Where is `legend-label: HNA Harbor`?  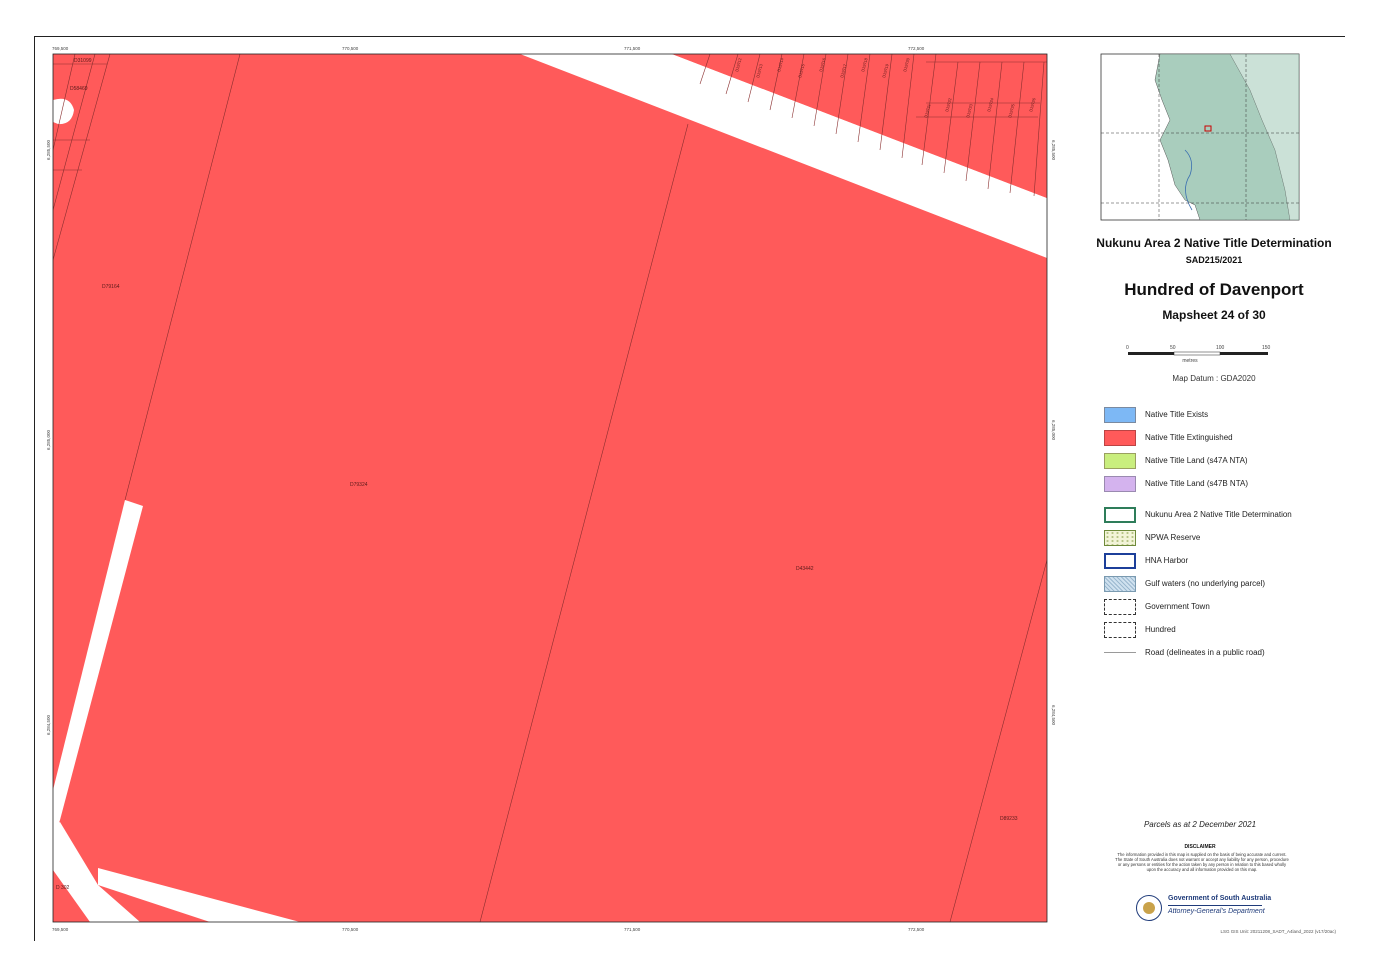
legend-label: HNA Harbor is located at coordinates (1167, 560).